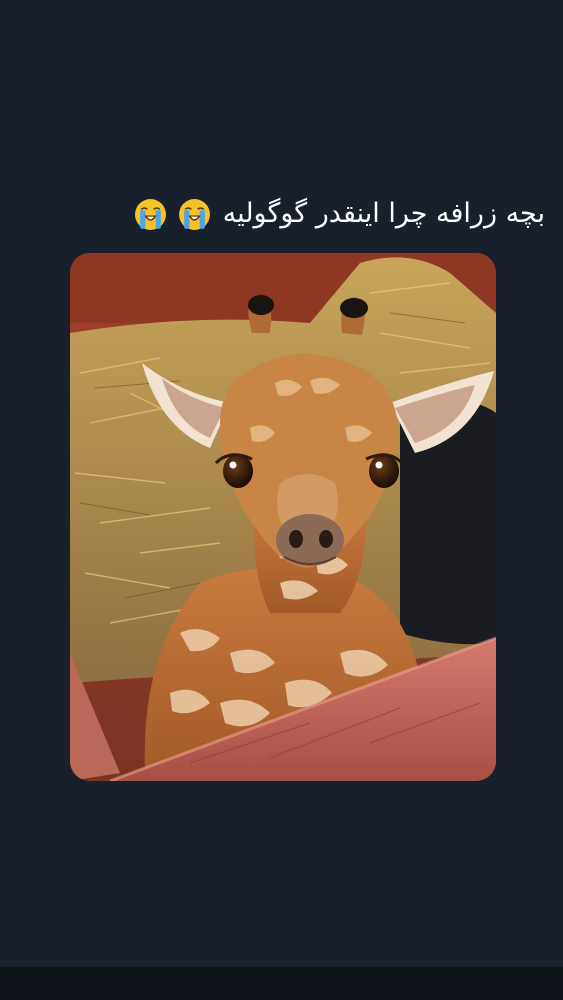 The image size is (563, 1000). Describe the element at coordinates (383, 213) in the screenshot. I see `caption-text: بچه زرافه چرا اینقدر گوگولیه` at that location.